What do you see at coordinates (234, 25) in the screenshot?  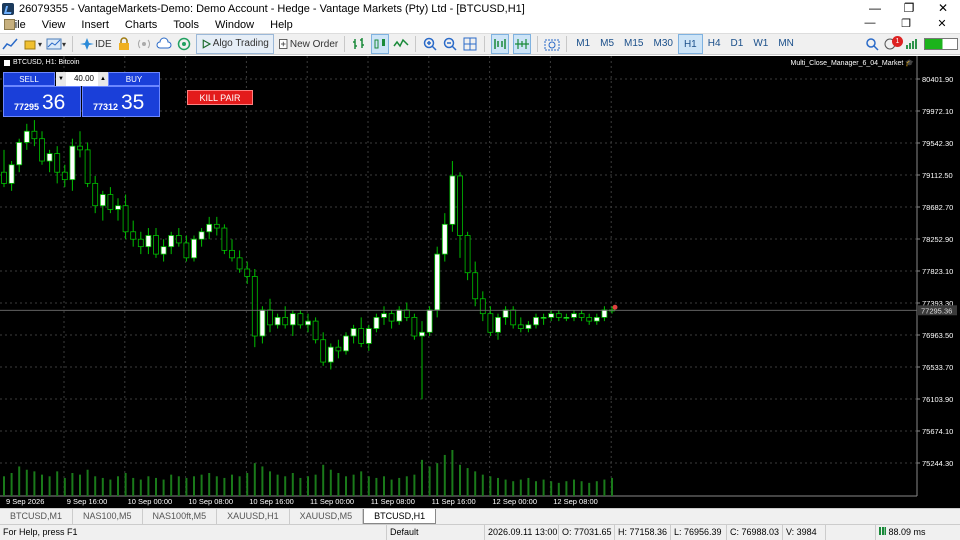 I see `menu-window: Window` at bounding box center [234, 25].